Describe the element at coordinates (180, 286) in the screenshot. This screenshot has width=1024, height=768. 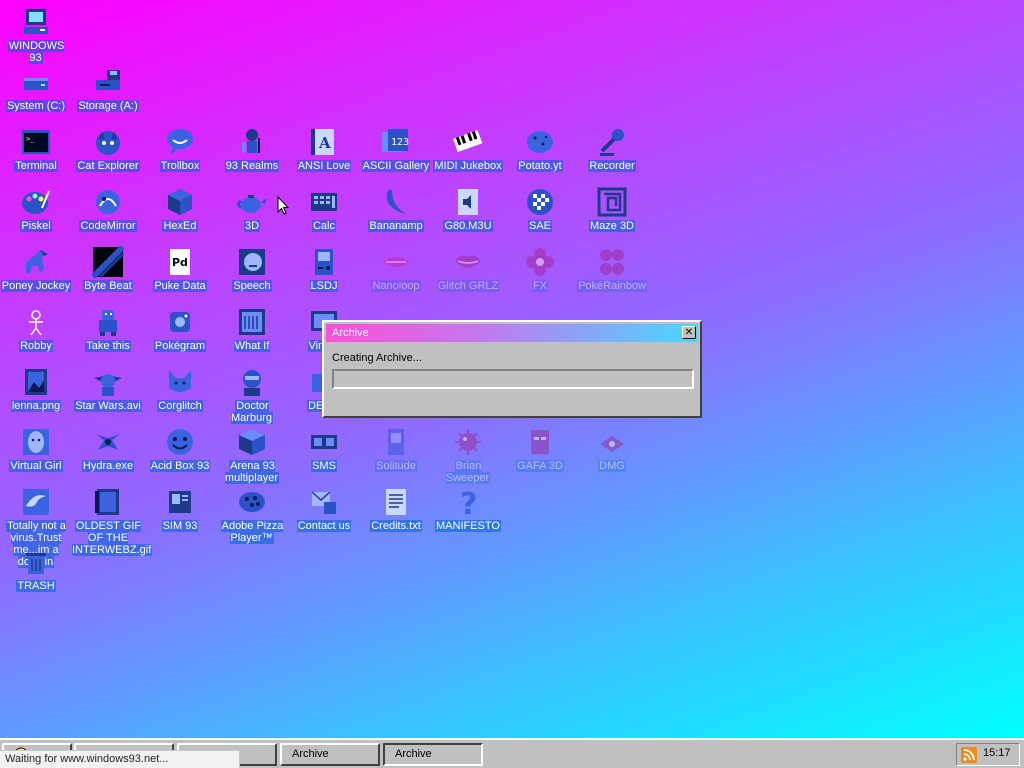
I see `desktop-icon-label: Puke Data` at that location.